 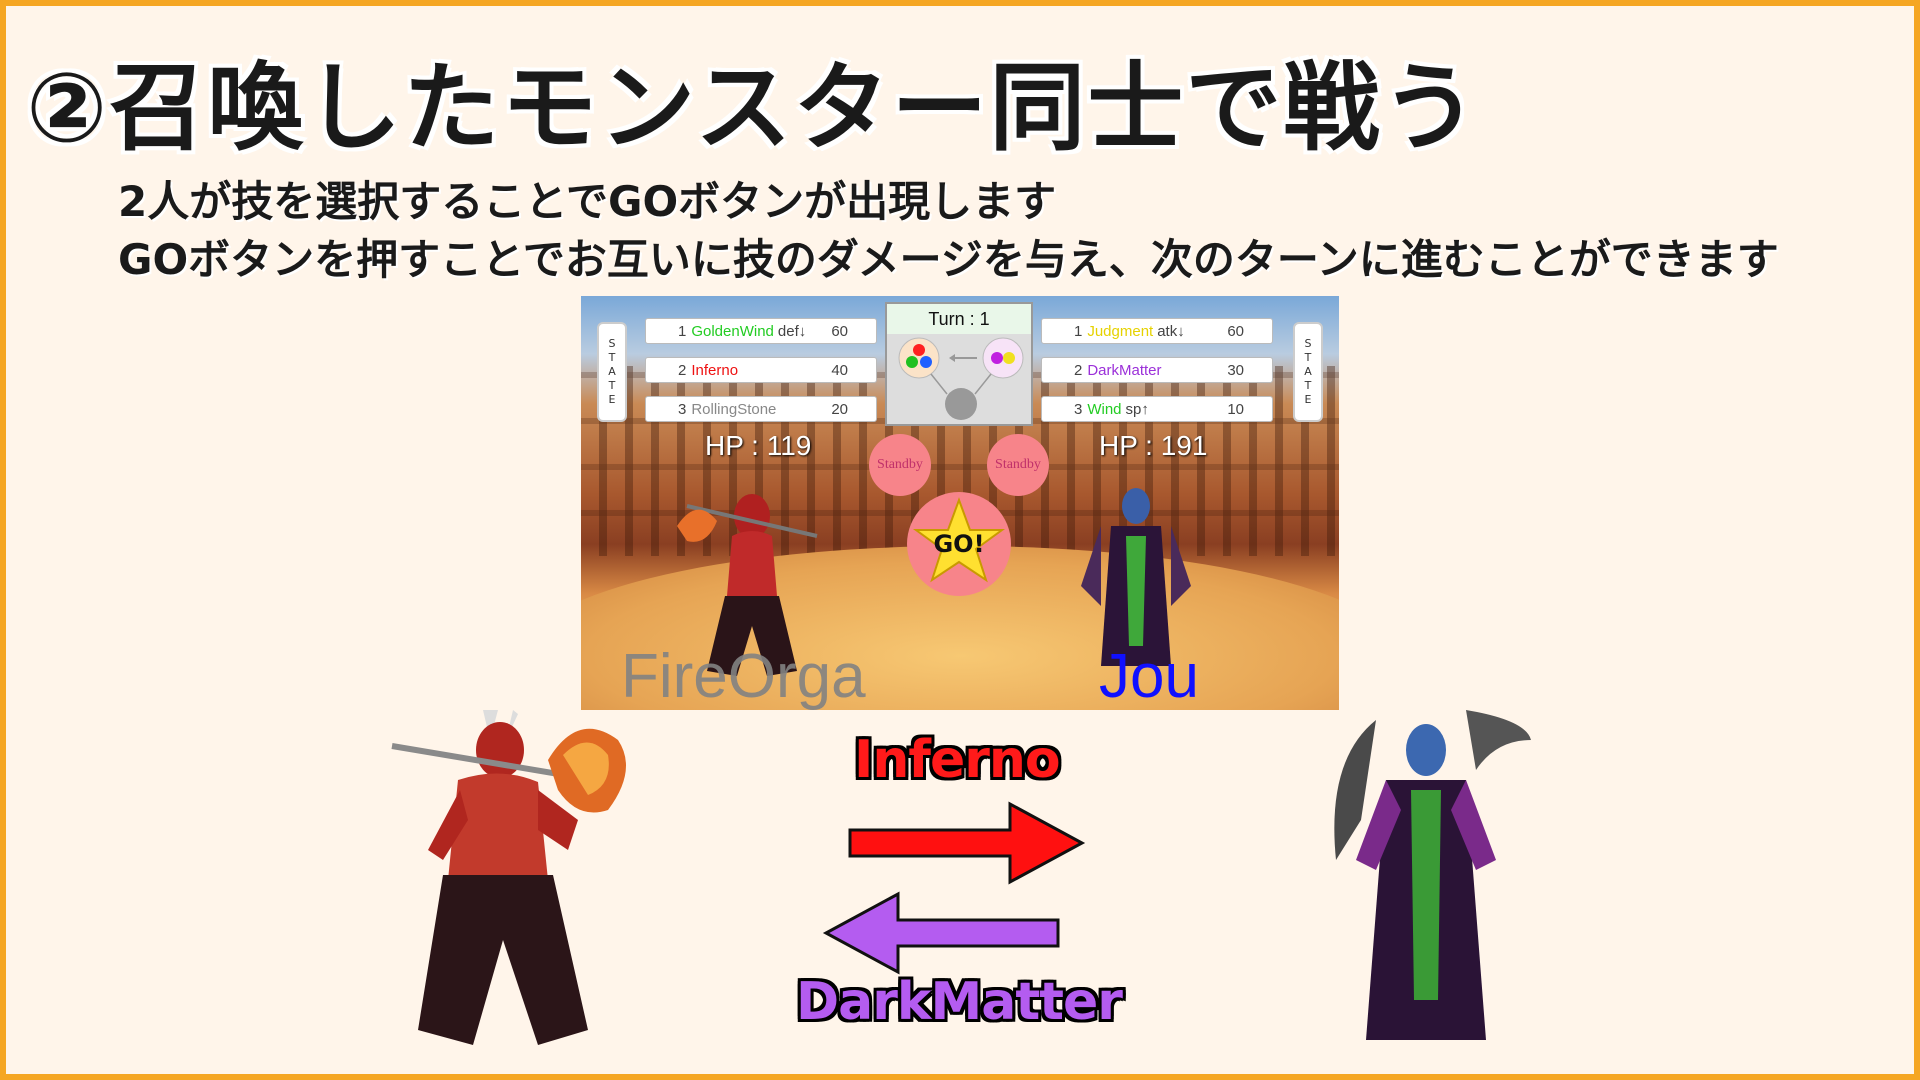 I want to click on p1-monster-name: FireOrga, so click(x=743, y=676).